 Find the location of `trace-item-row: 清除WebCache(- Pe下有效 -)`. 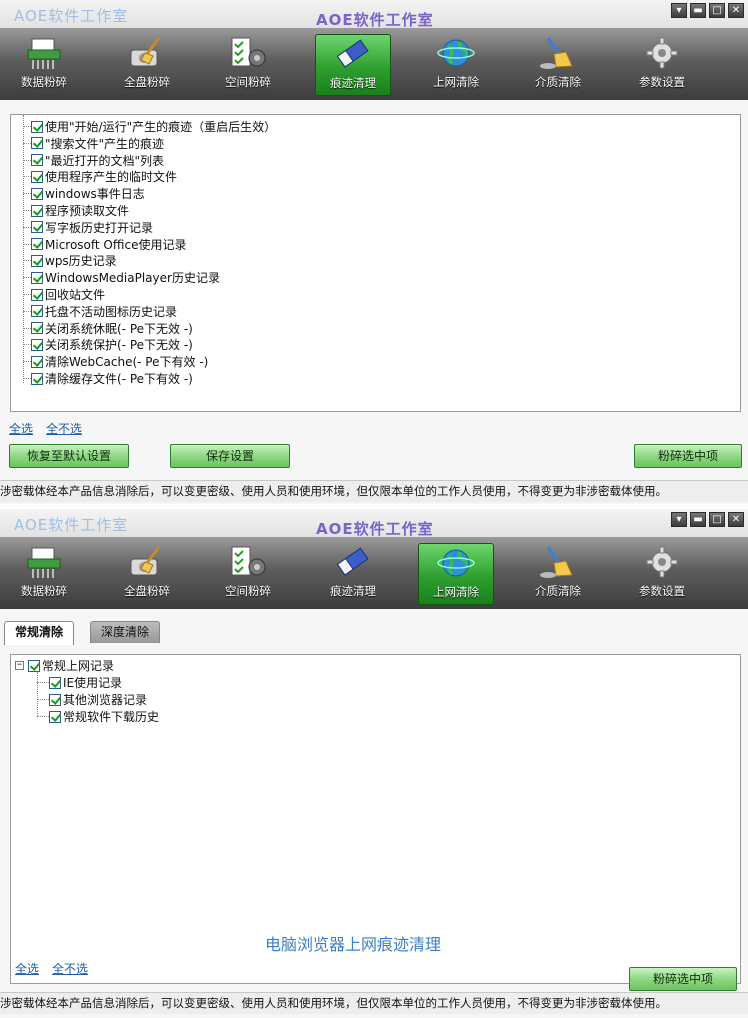

trace-item-row: 清除WebCache(- Pe下有效 -) is located at coordinates (119, 361).